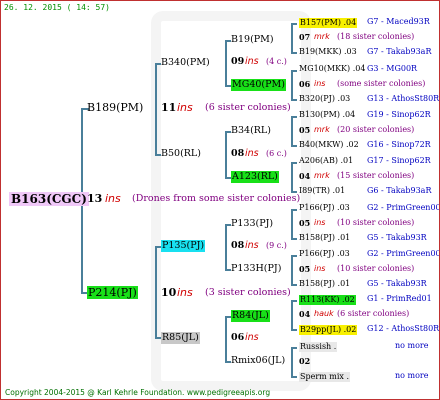 The height and width of the screenshot is (400, 440). Describe the element at coordinates (328, 52) in the screenshot. I see `gen5-name: B19(MKK) .03` at that location.